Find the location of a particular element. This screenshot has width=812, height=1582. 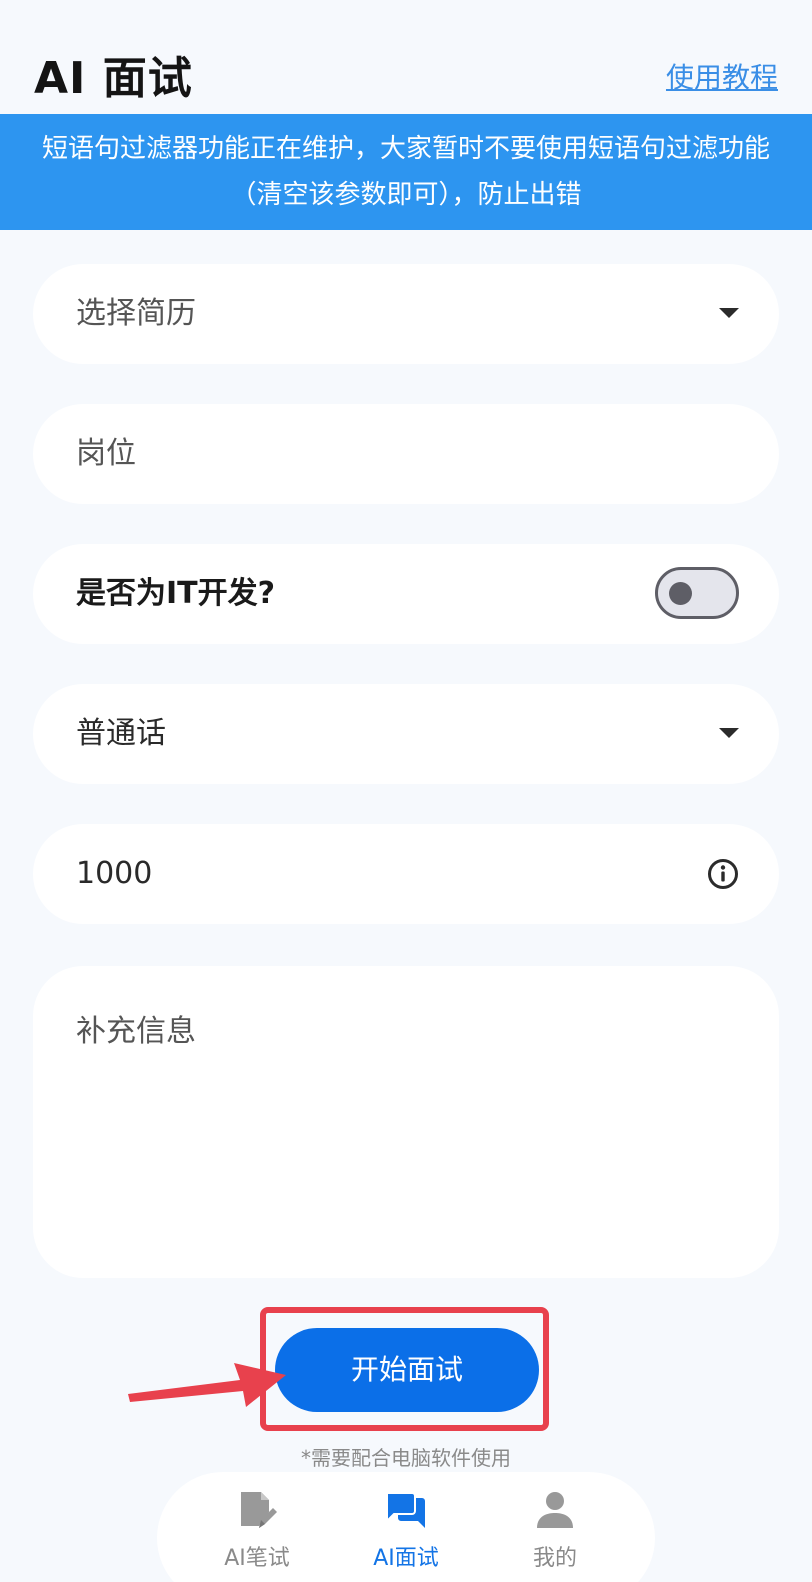

tab-label: AI笔试 is located at coordinates (257, 1558).